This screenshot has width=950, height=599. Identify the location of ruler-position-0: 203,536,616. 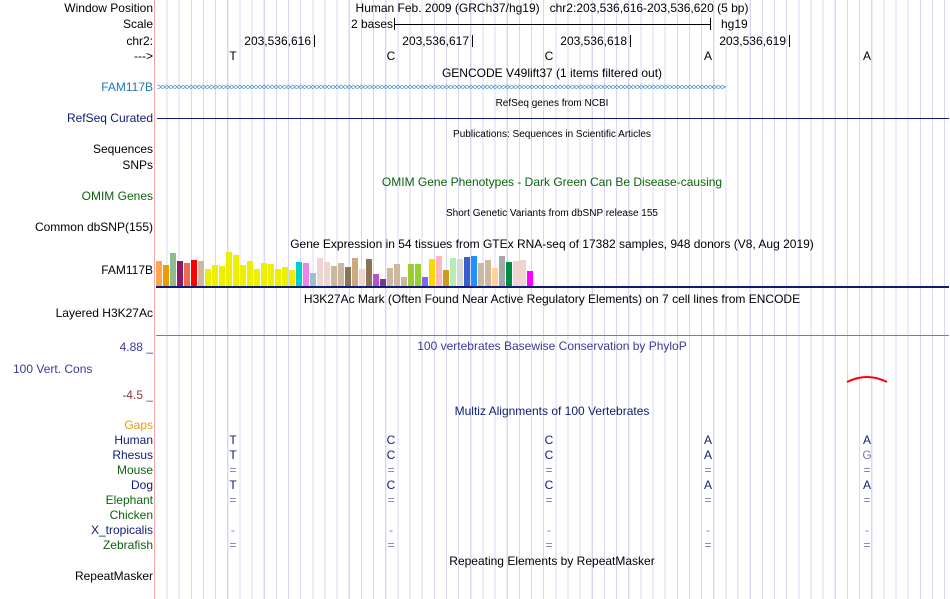
(277, 41).